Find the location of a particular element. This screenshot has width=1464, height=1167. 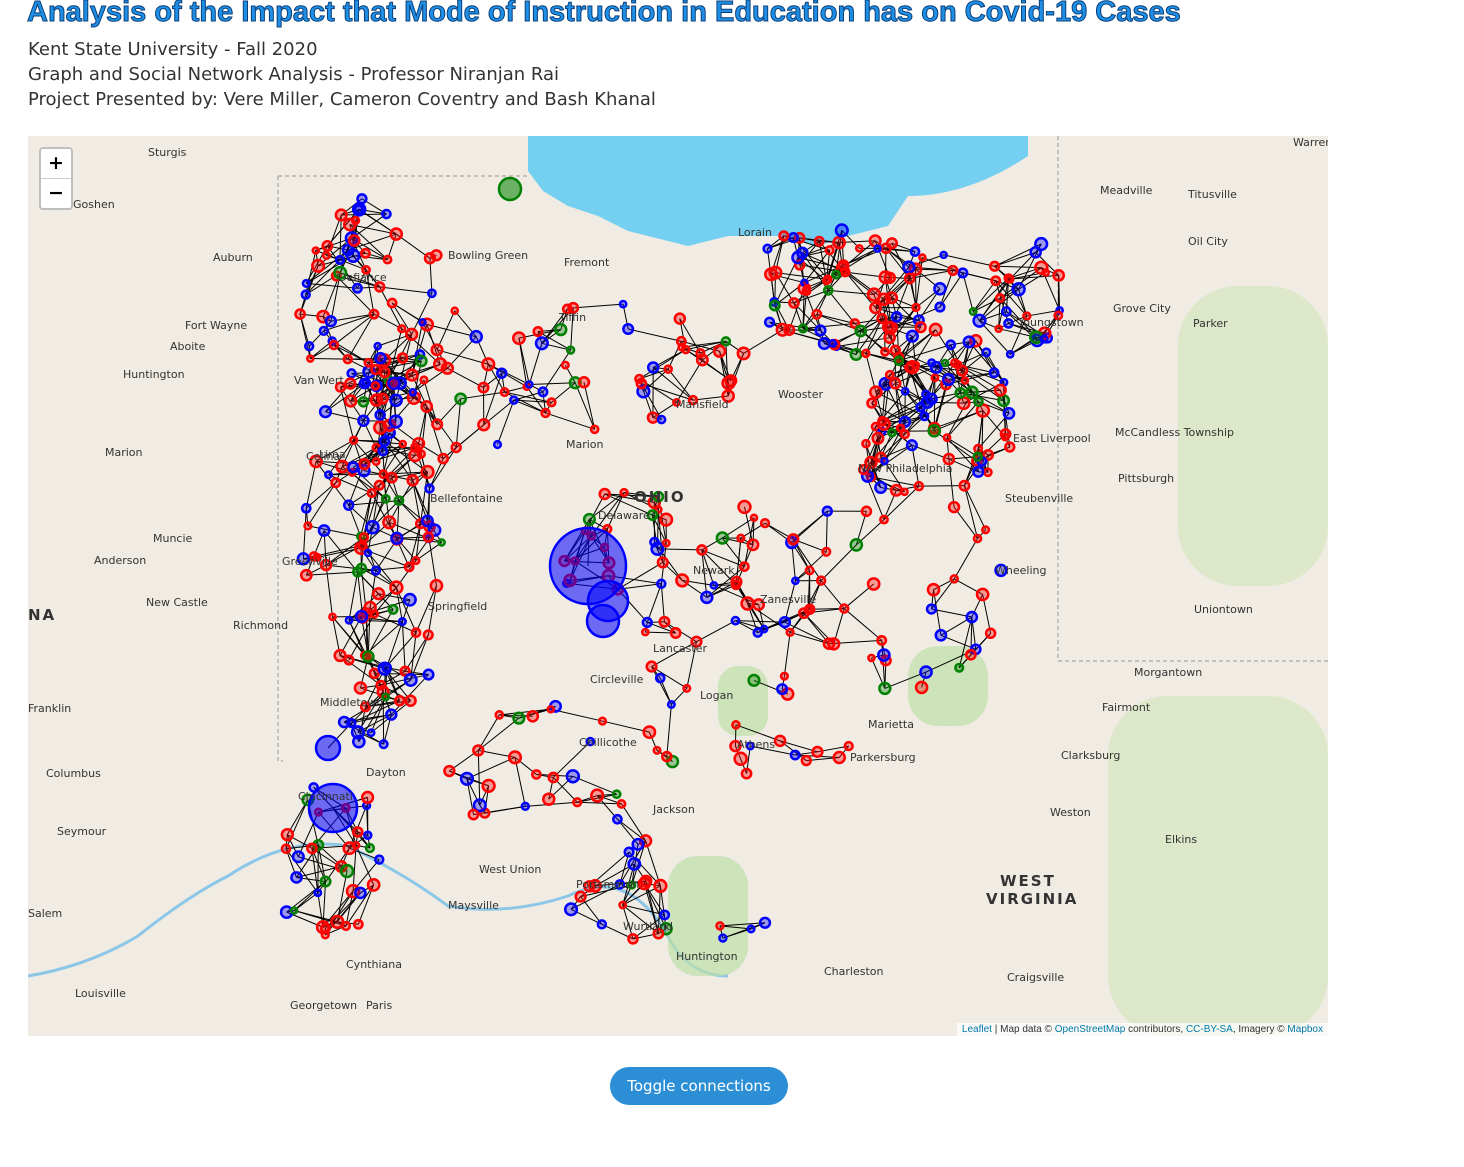

license-link: CC-BY-SA is located at coordinates (1209, 1029).